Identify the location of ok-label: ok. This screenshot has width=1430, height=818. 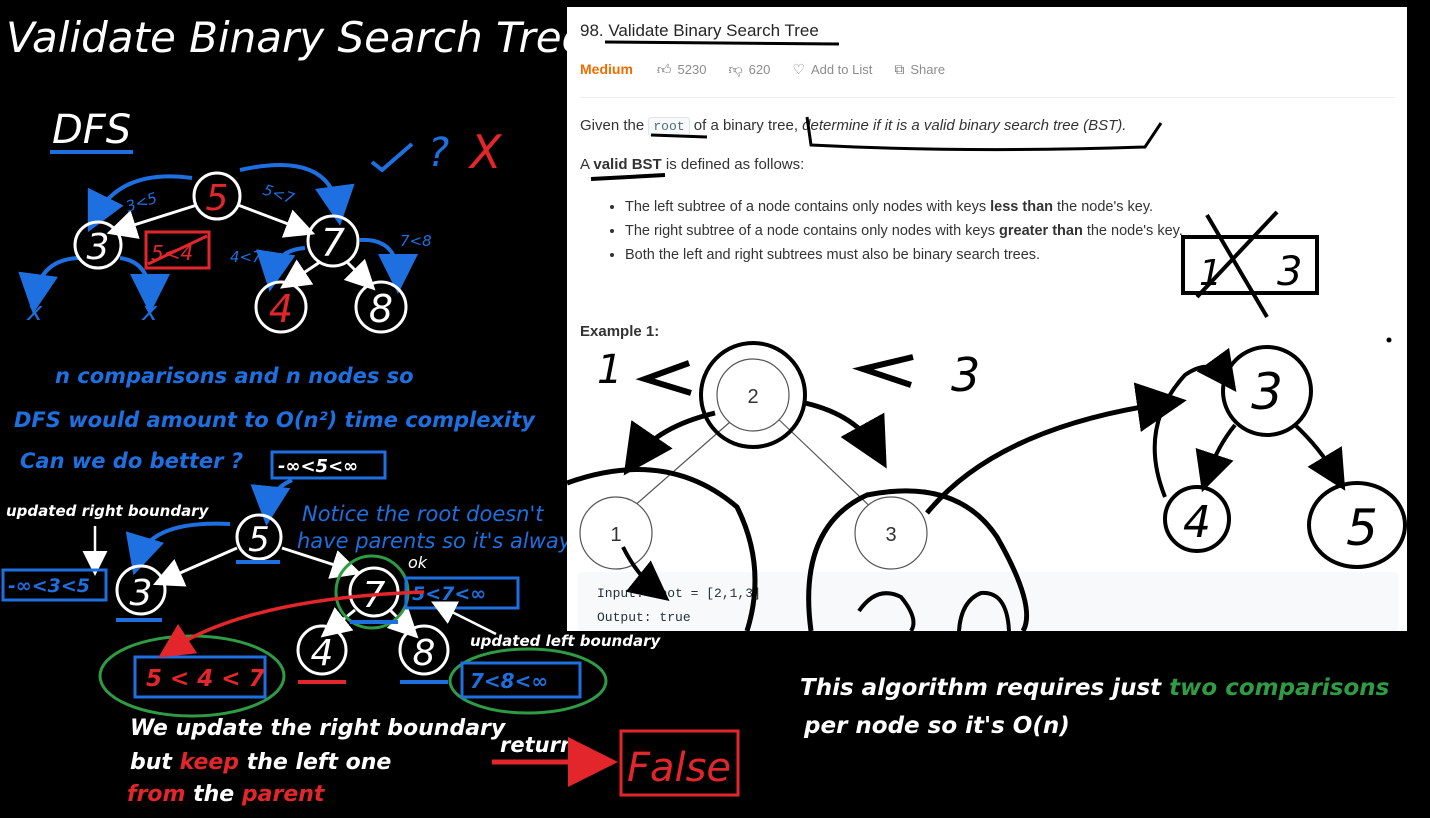
(418, 562).